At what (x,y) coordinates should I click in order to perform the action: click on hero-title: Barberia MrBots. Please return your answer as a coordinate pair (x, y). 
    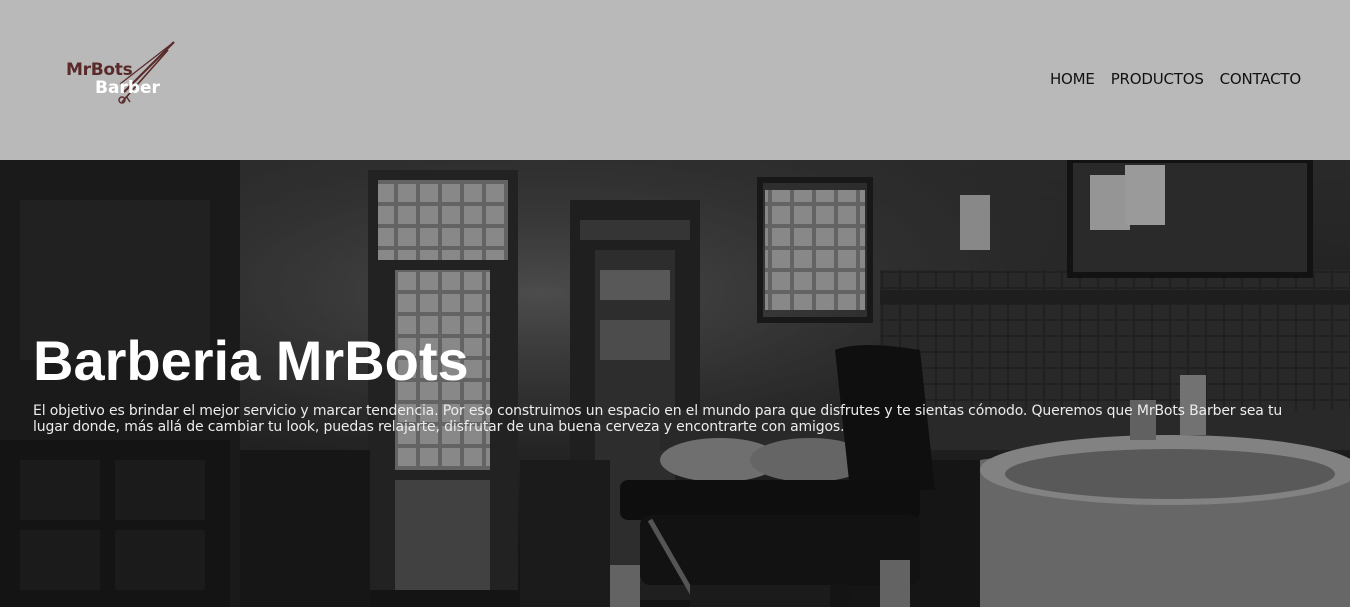
    Looking at the image, I should click on (251, 360).